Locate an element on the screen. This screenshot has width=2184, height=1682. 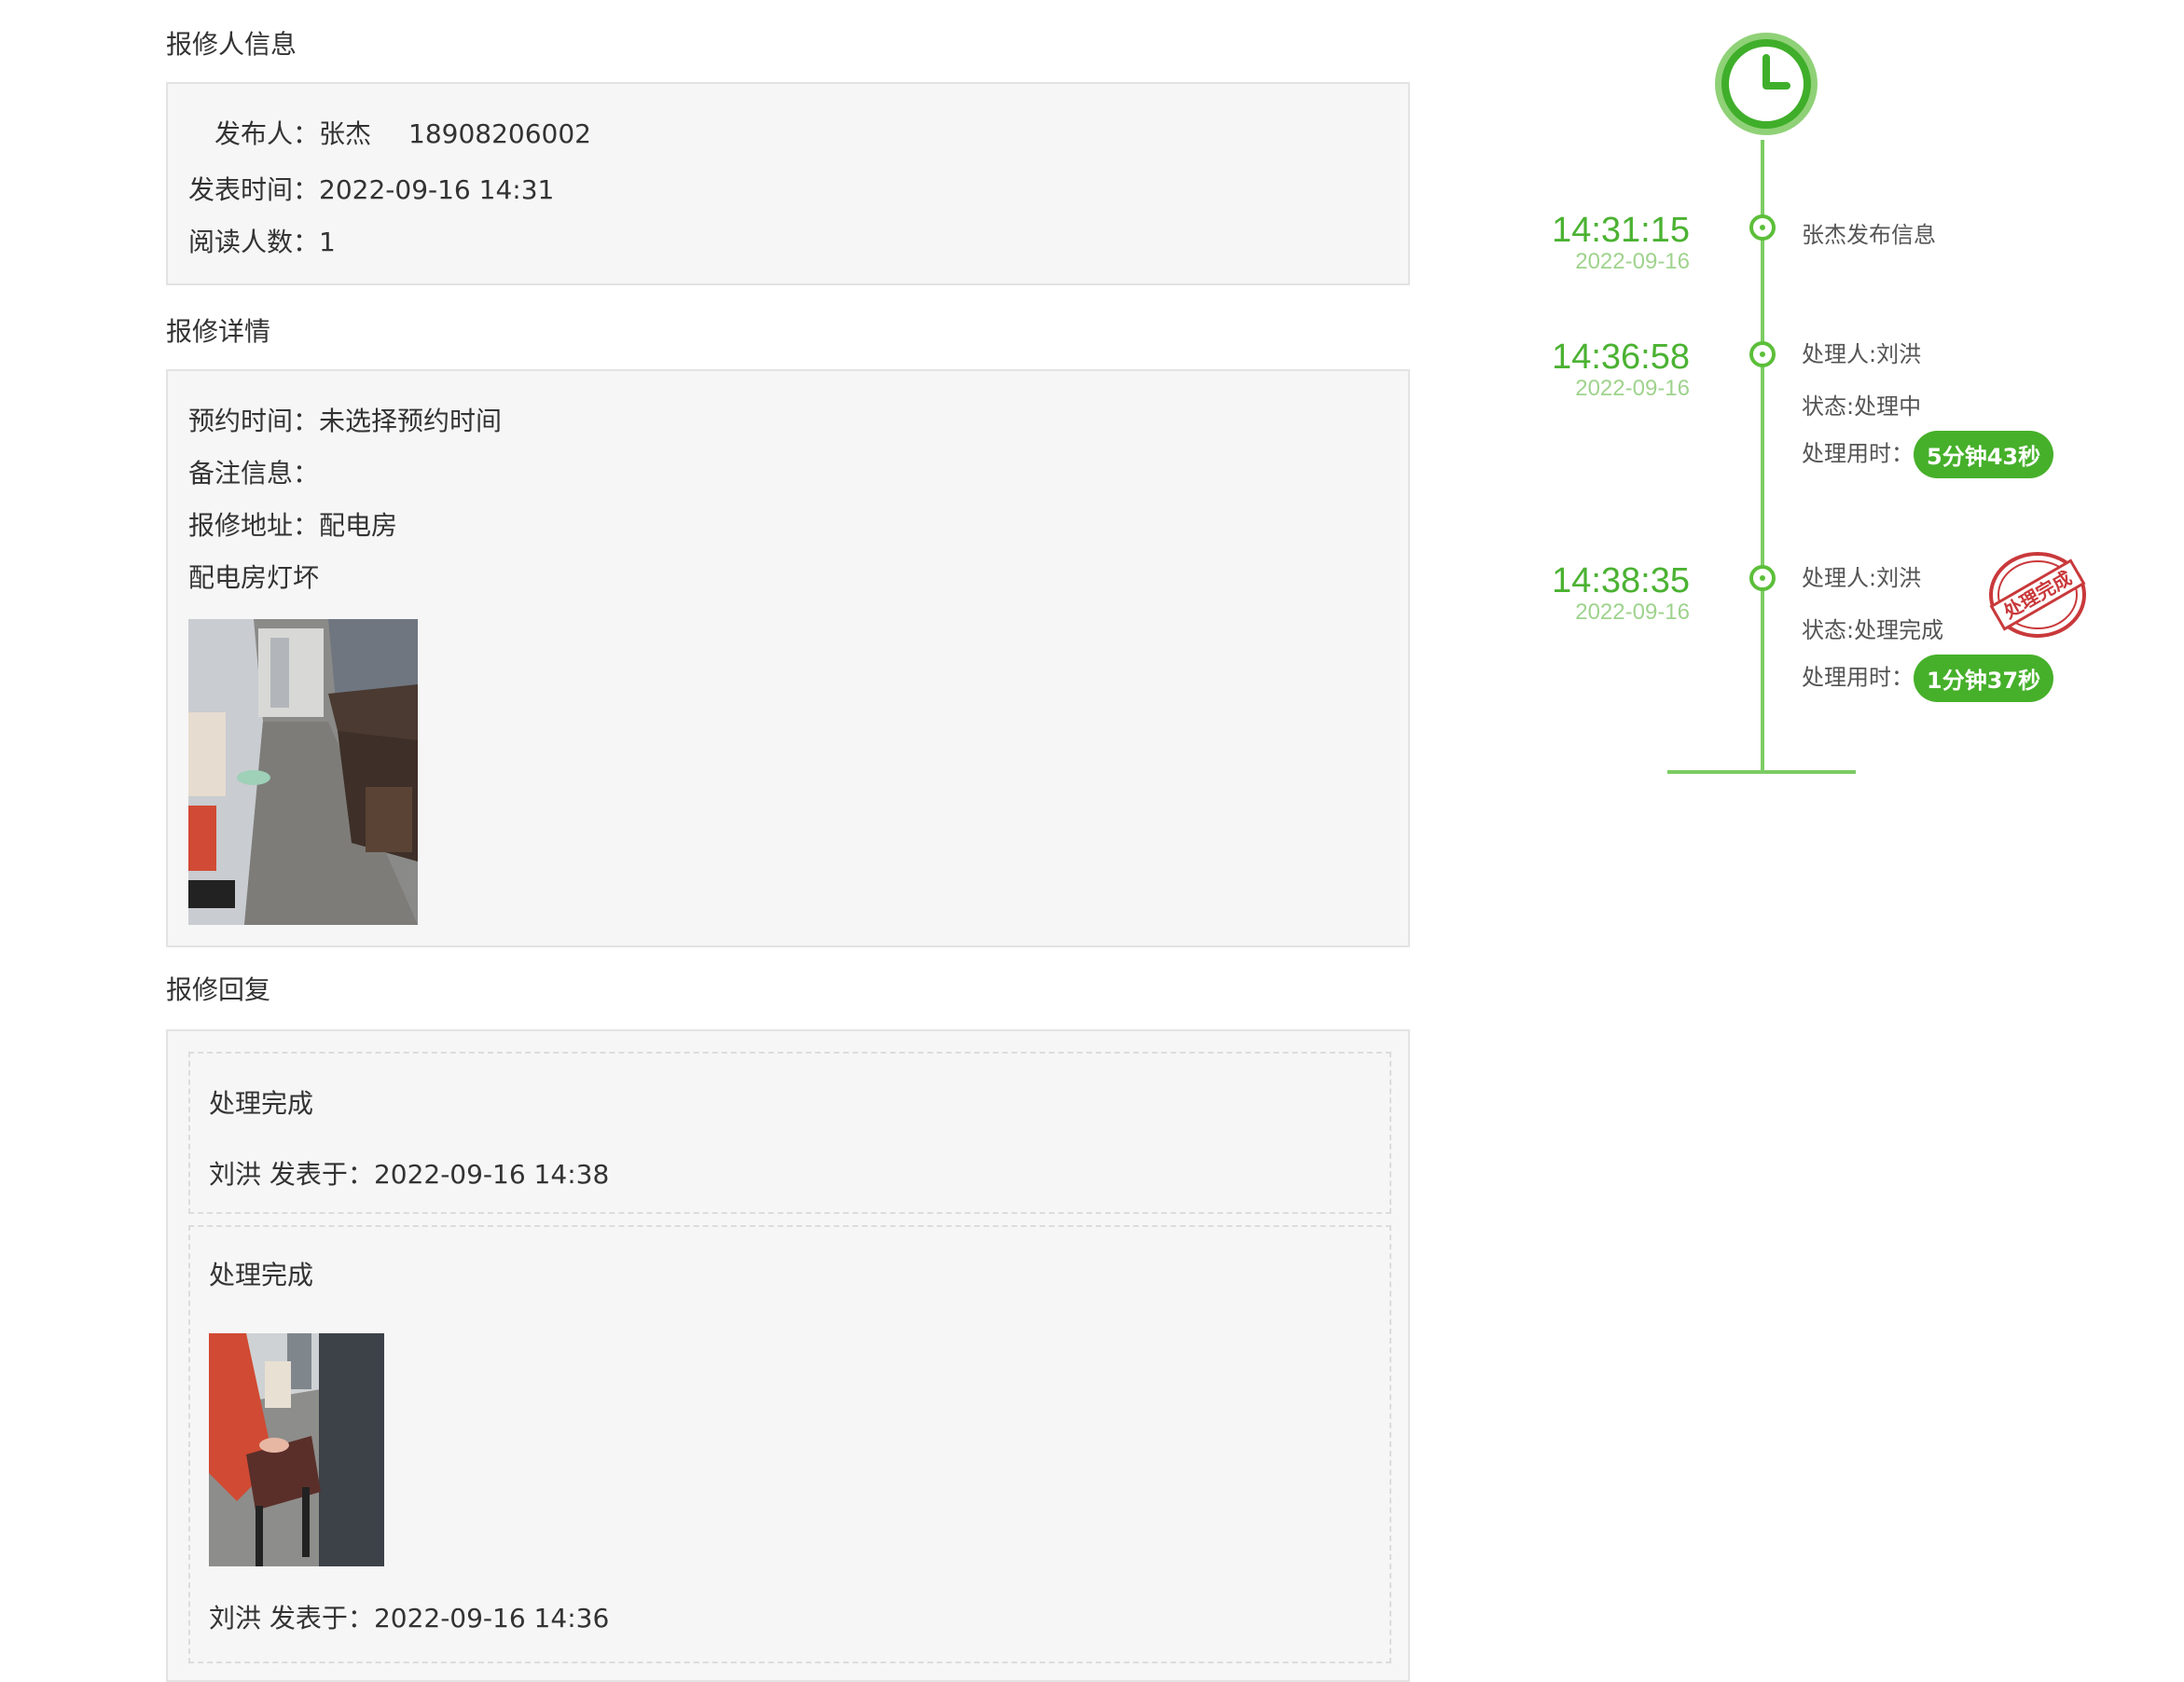
event-text: 张杰发布信息 is located at coordinates (1869, 235).